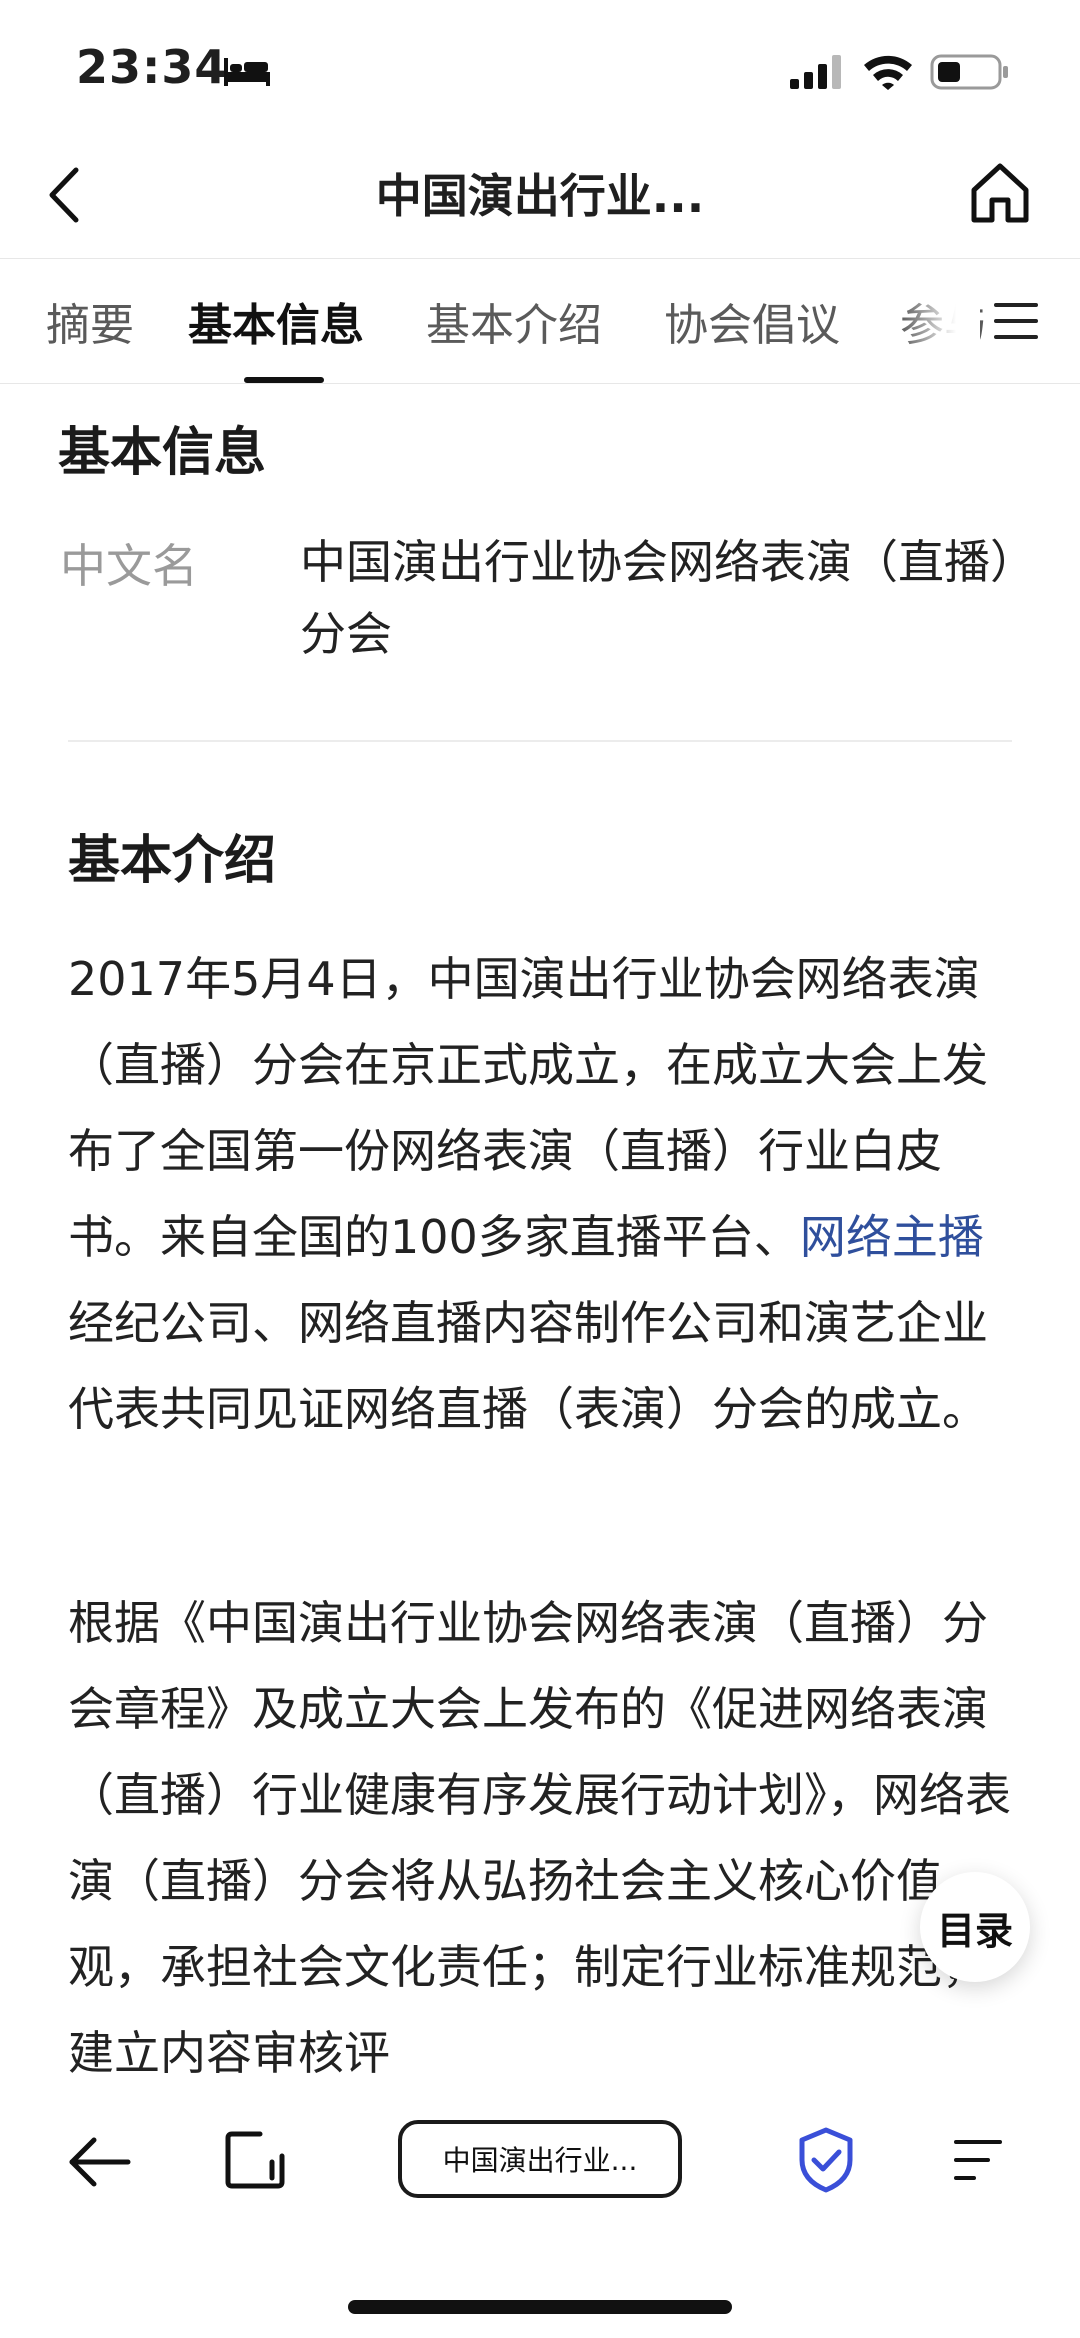  I want to click on home-indicator, so click(540, 2307).